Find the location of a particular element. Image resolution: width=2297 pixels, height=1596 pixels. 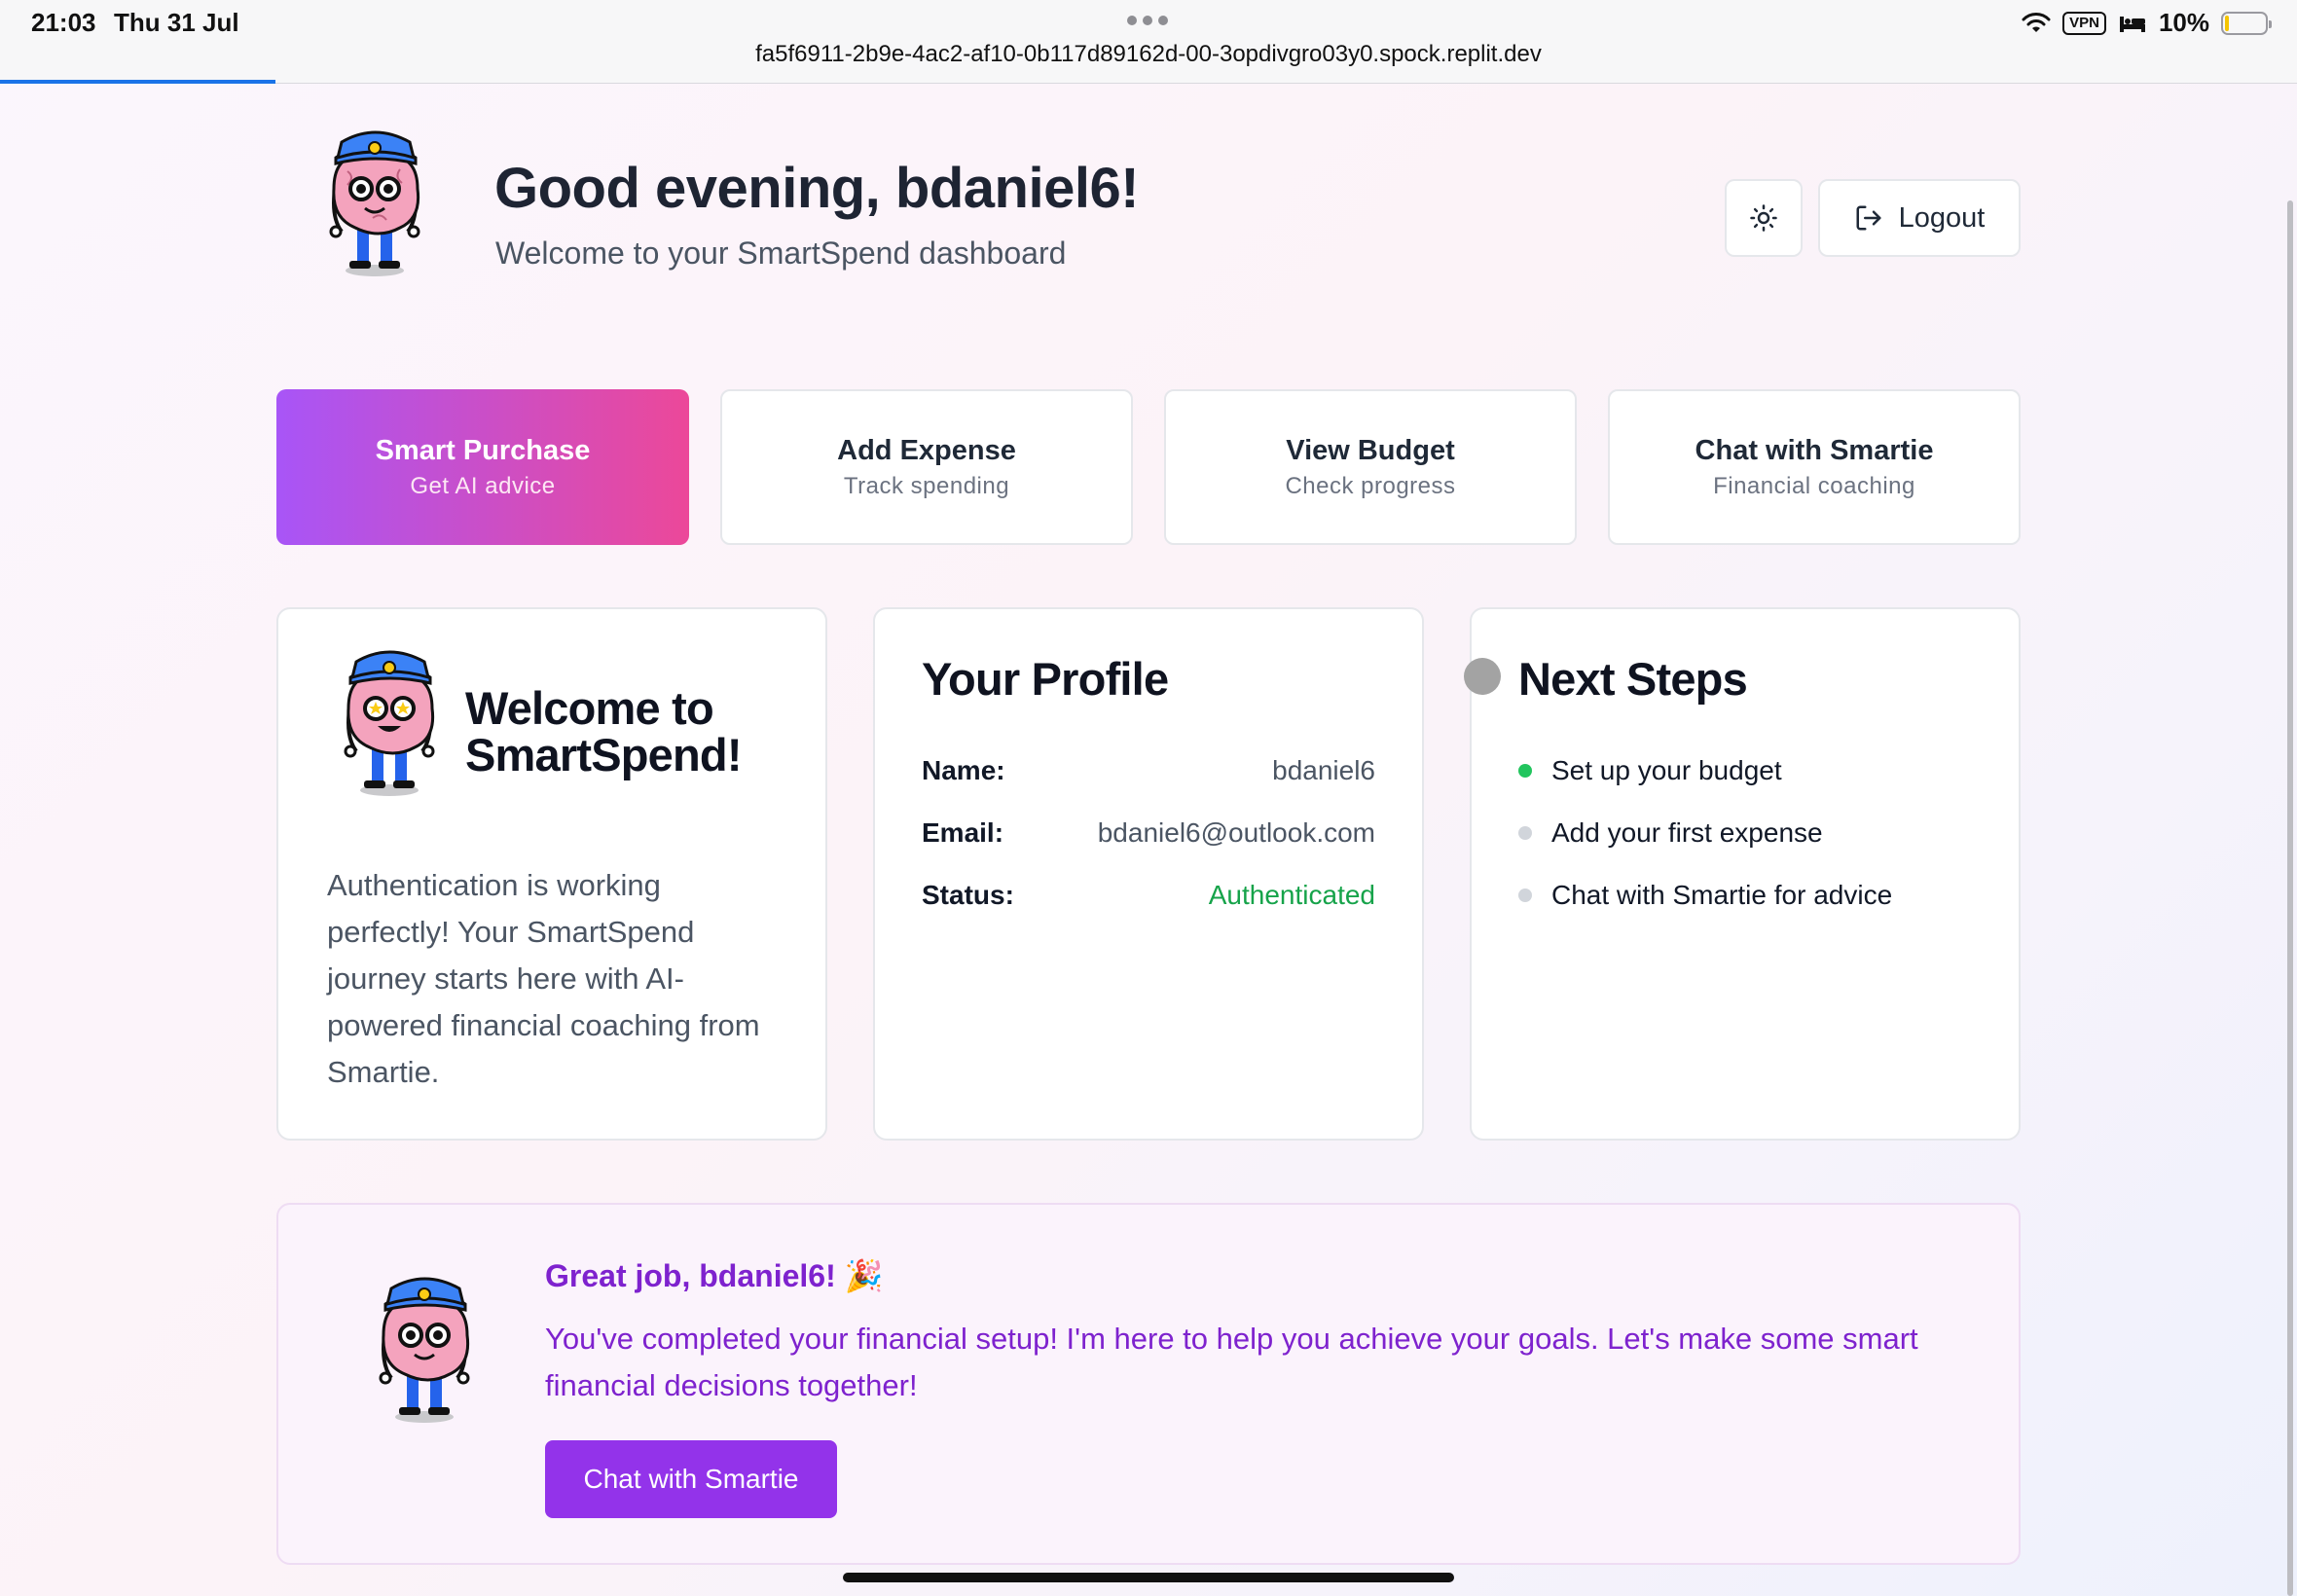

status-date: Thu 31 Jul is located at coordinates (176, 22).